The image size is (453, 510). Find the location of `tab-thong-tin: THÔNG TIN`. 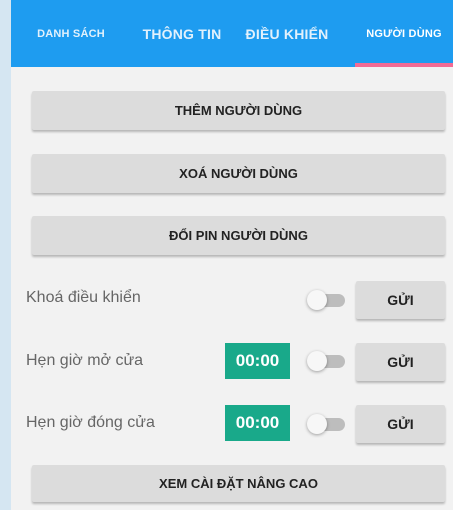

tab-thong-tin: THÔNG TIN is located at coordinates (182, 33).